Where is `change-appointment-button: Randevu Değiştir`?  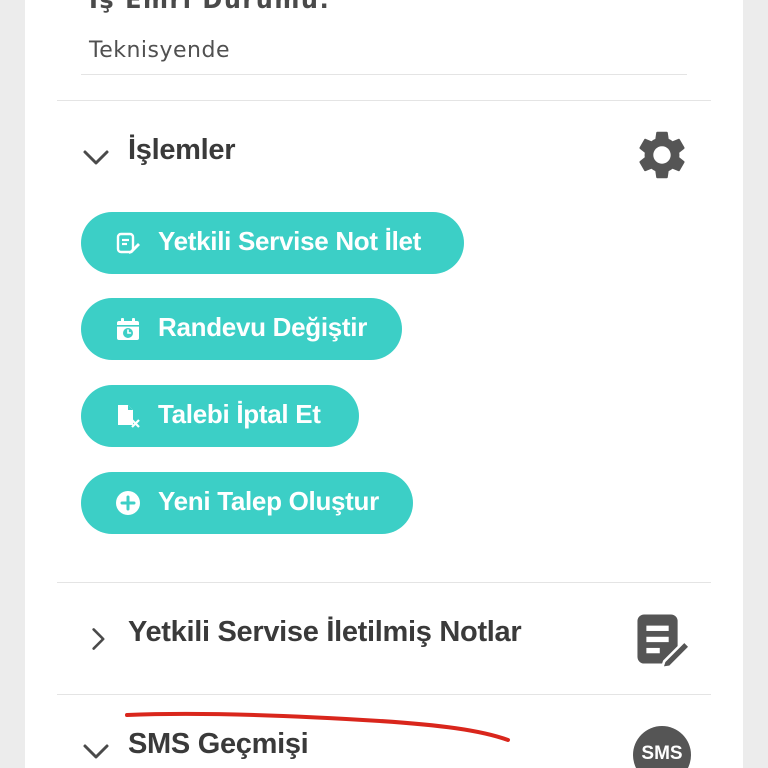 change-appointment-button: Randevu Değiştir is located at coordinates (241, 329).